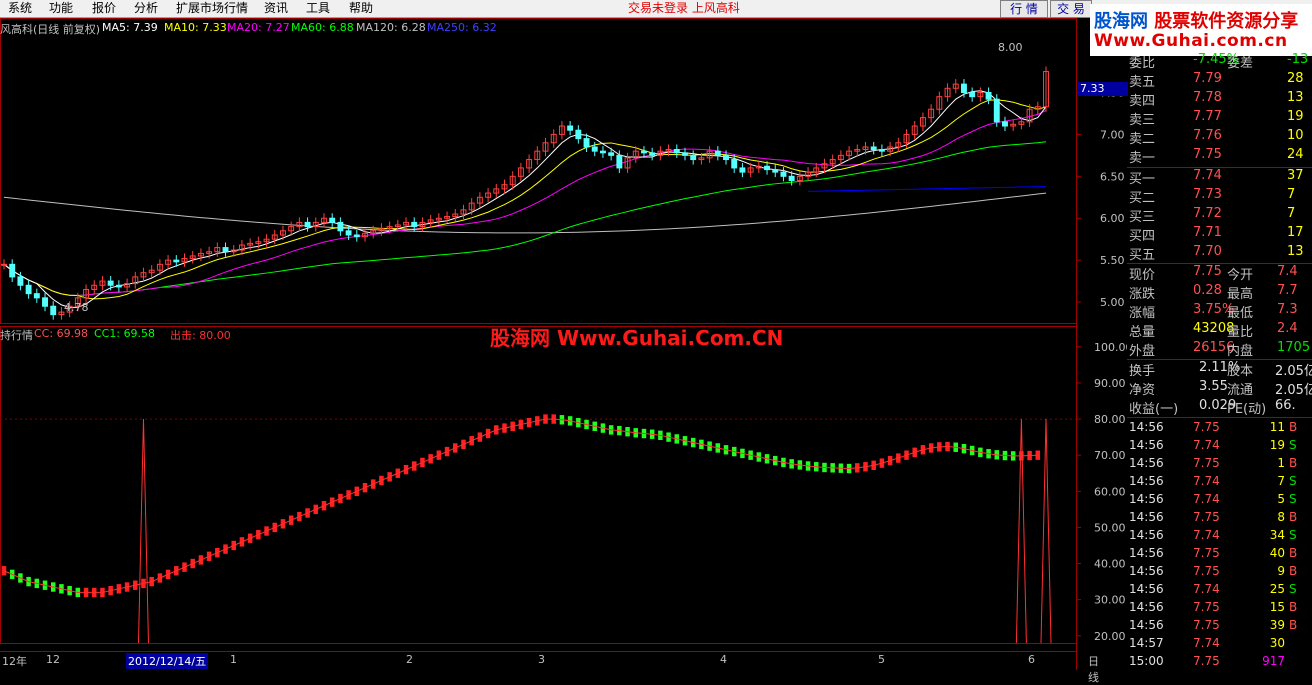  What do you see at coordinates (14, 661) in the screenshot?
I see `x-tick: 12年` at bounding box center [14, 661].